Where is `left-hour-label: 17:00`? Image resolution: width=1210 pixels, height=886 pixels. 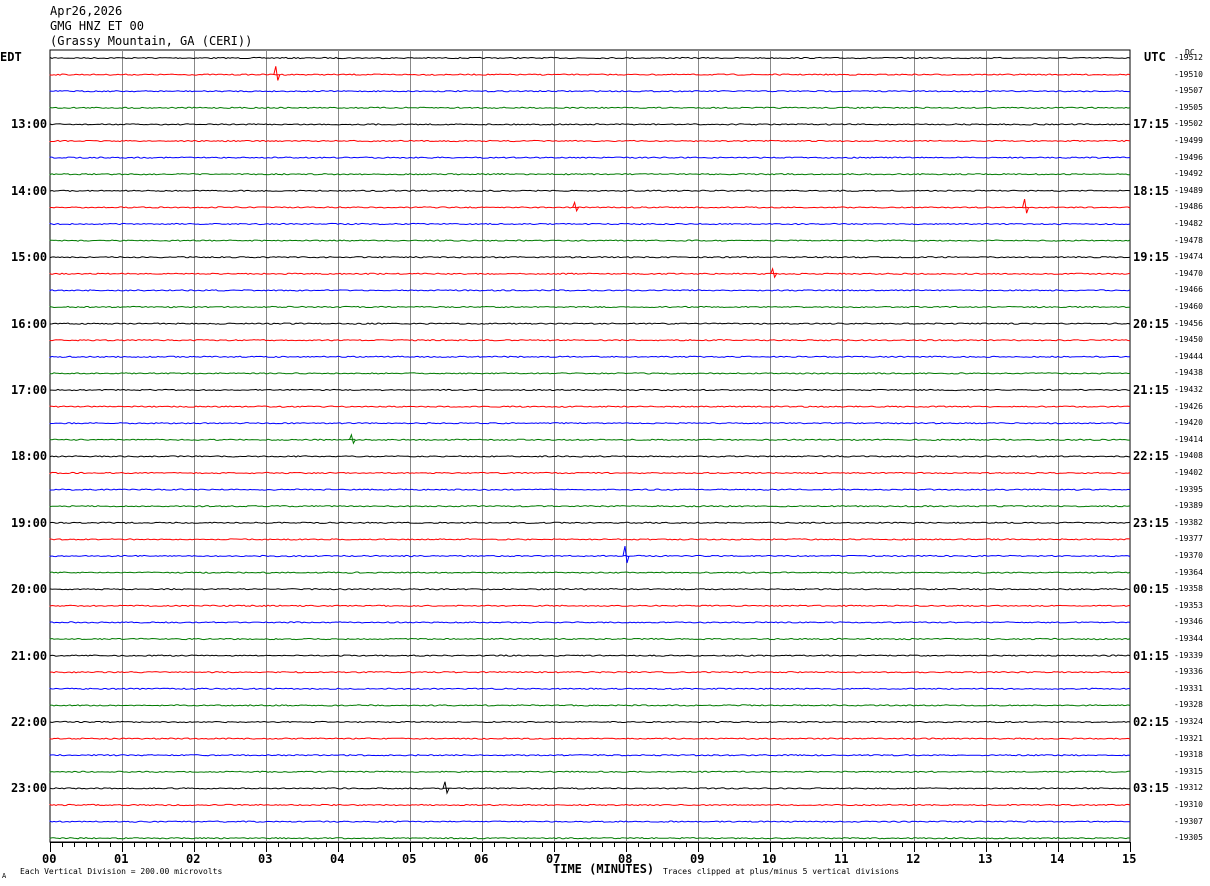 left-hour-label: 17:00 is located at coordinates (29, 390).